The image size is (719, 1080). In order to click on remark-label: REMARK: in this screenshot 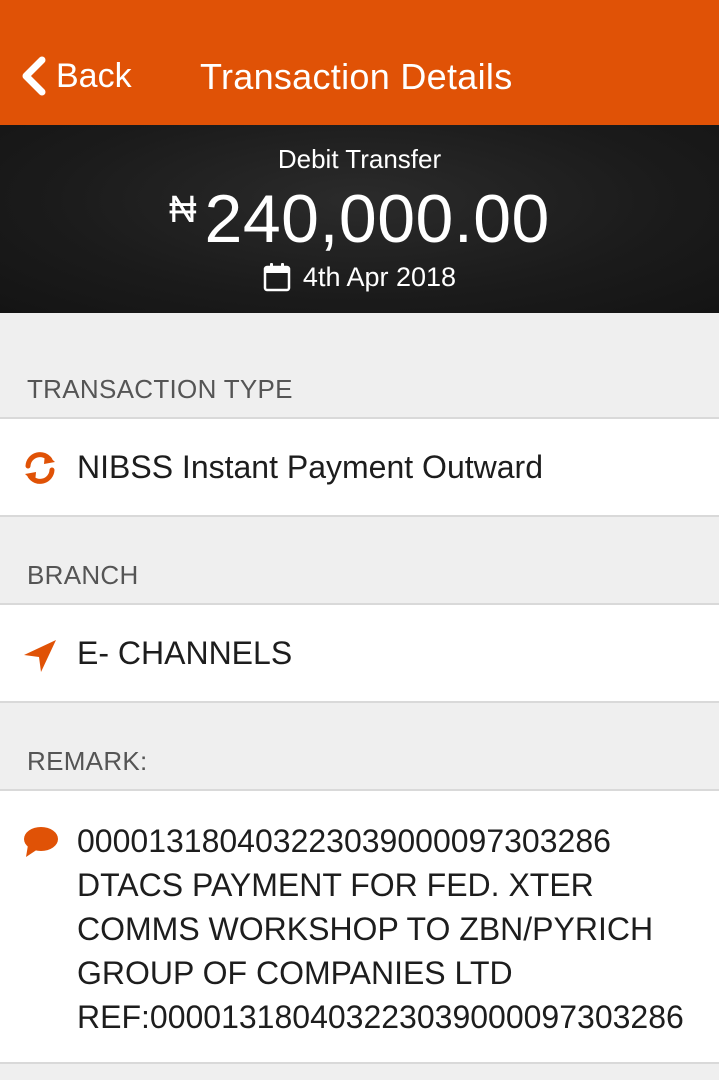, I will do `click(87, 761)`.